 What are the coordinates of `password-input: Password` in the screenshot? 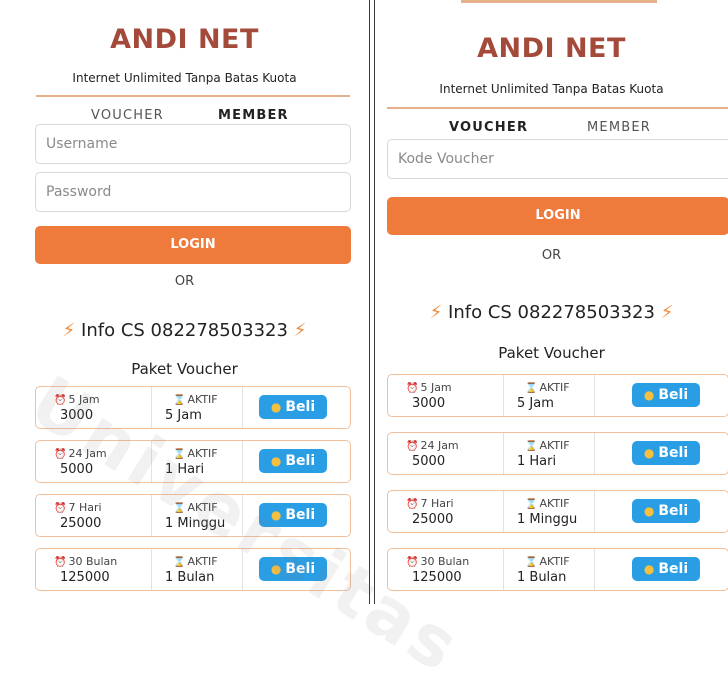 It's located at (193, 192).